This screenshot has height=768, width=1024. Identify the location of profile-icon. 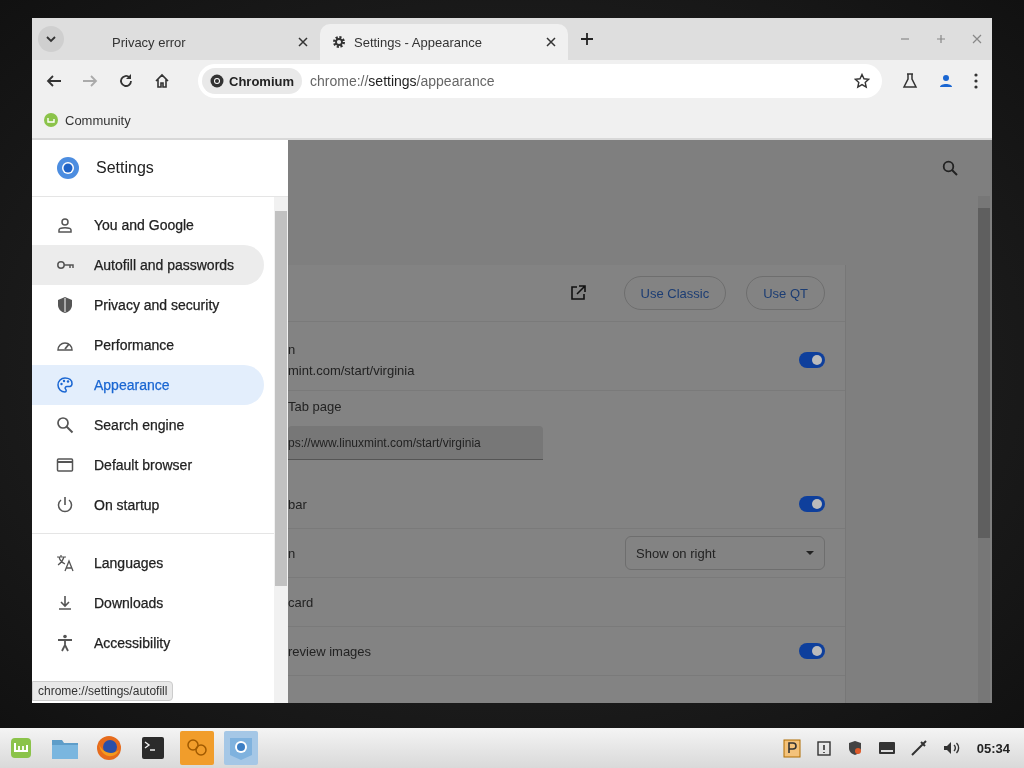
(946, 81).